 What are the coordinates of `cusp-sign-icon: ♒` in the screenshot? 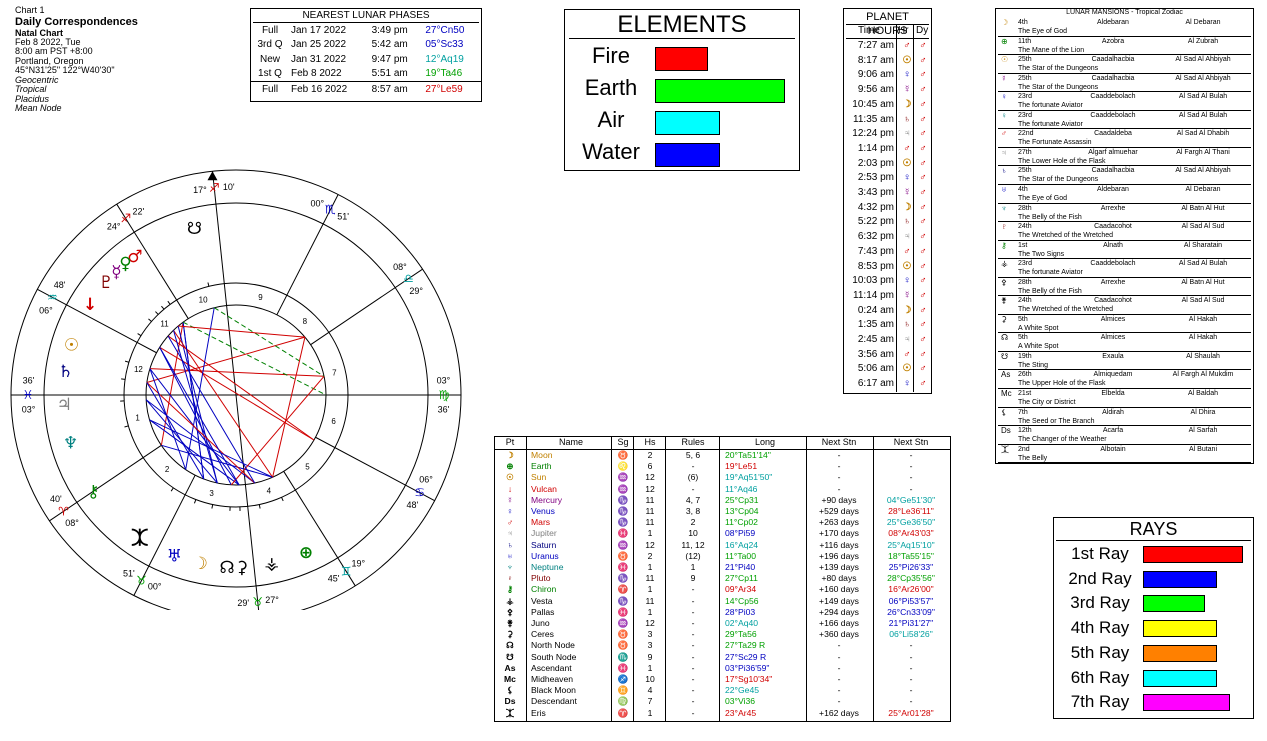 It's located at (52, 297).